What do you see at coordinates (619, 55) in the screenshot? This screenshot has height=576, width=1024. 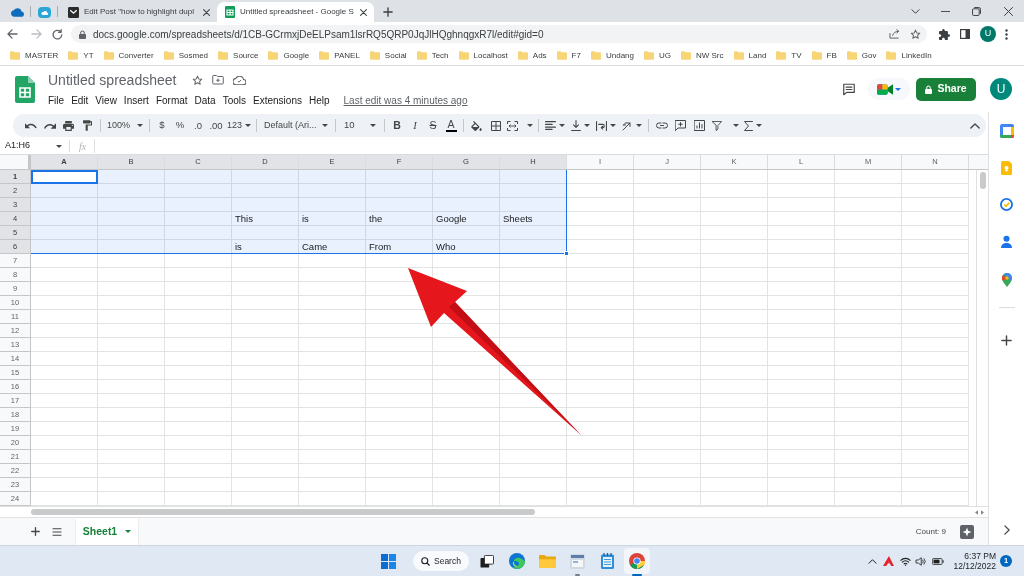 I see `bookmark-link: Undang` at bounding box center [619, 55].